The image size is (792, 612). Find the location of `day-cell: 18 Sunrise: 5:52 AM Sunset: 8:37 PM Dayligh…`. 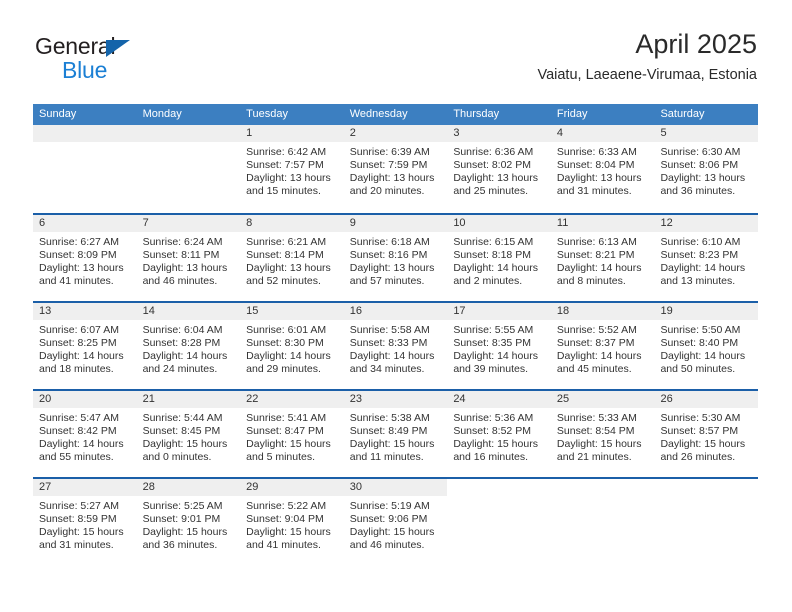

day-cell: 18 Sunrise: 5:52 AM Sunset: 8:37 PM Dayligh… is located at coordinates (602, 346).